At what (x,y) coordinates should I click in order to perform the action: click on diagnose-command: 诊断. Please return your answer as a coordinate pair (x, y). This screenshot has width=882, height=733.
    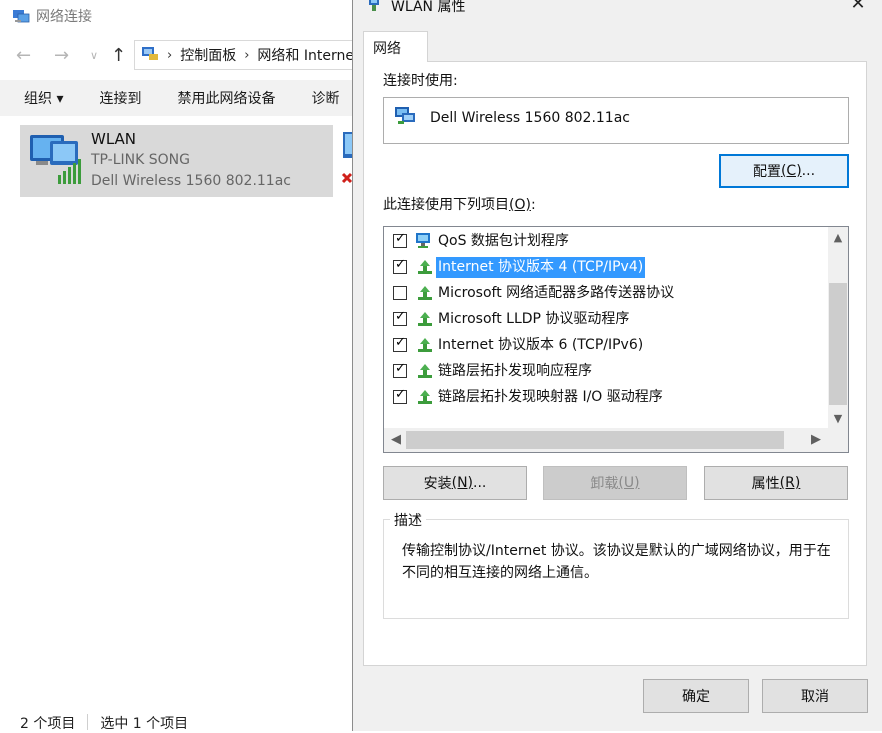
    Looking at the image, I should click on (325, 98).